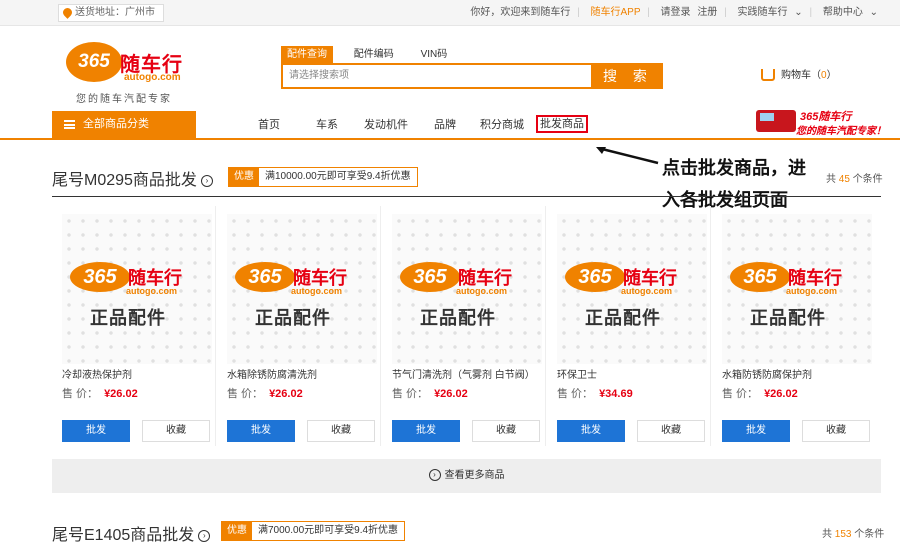 The height and width of the screenshot is (545, 900). I want to click on section-title: 尾号M0295商品批发 ›, so click(132, 178).